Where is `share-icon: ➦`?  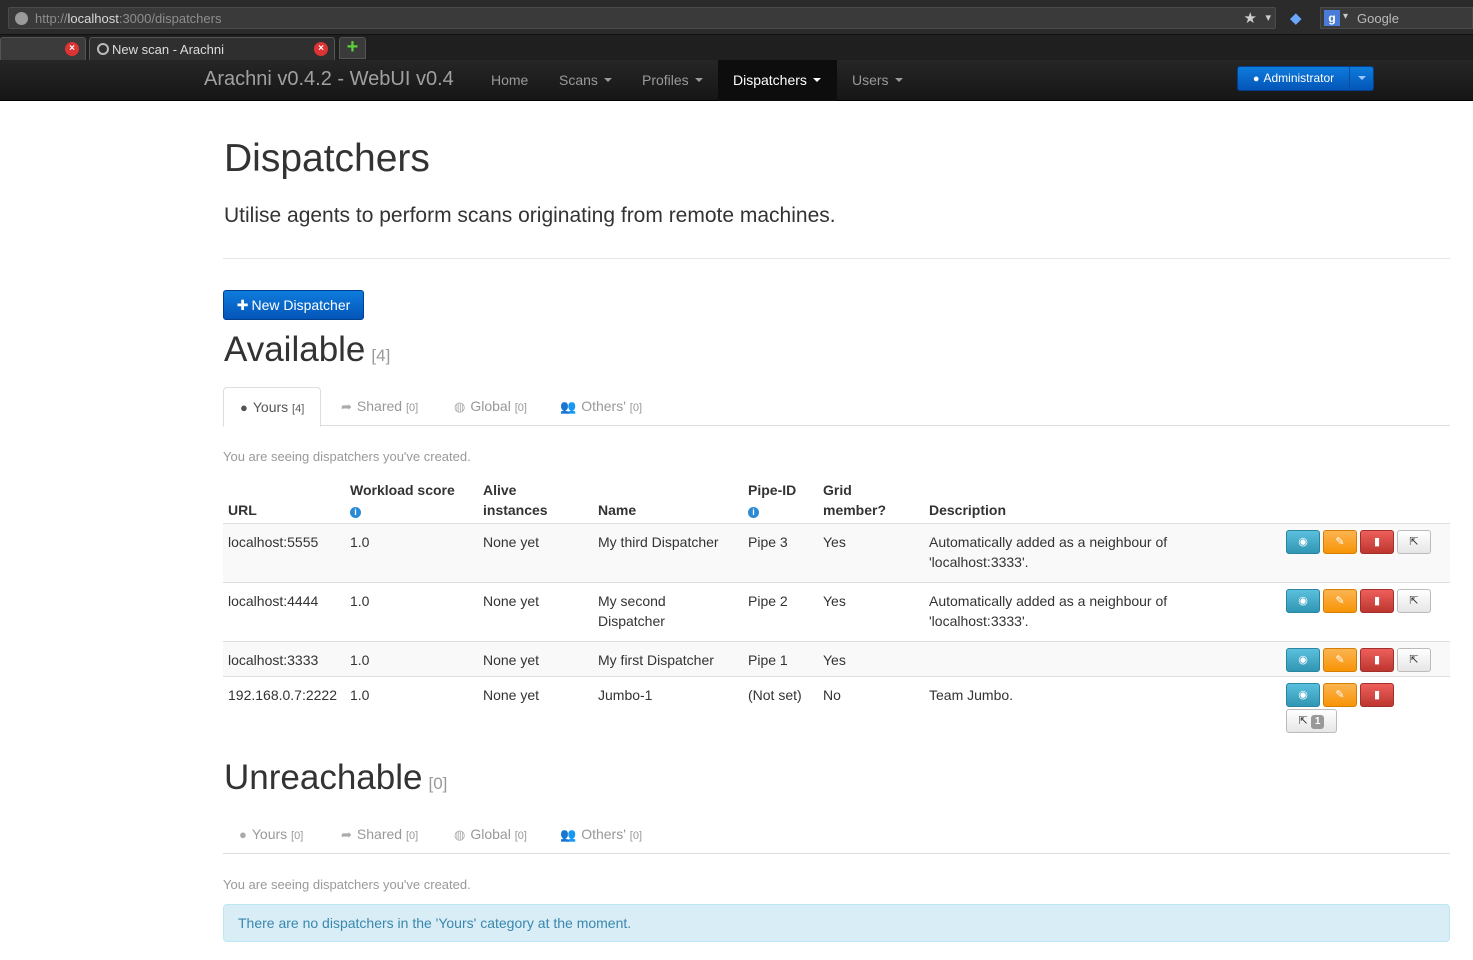
share-icon: ➦ is located at coordinates (346, 406).